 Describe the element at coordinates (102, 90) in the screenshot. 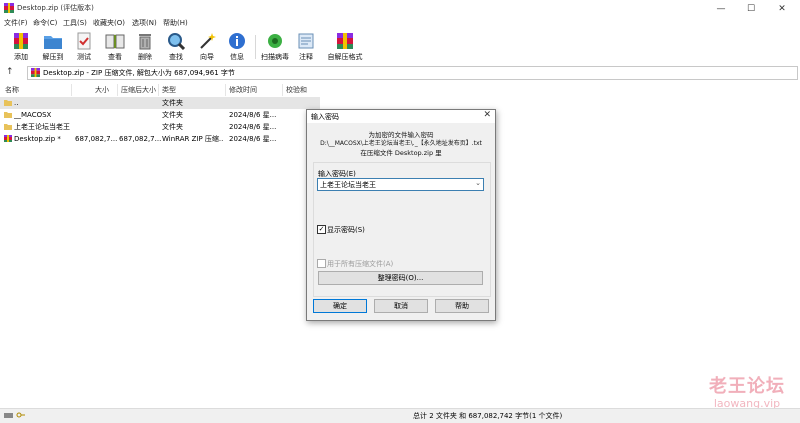

I see `column-size: 大小` at that location.